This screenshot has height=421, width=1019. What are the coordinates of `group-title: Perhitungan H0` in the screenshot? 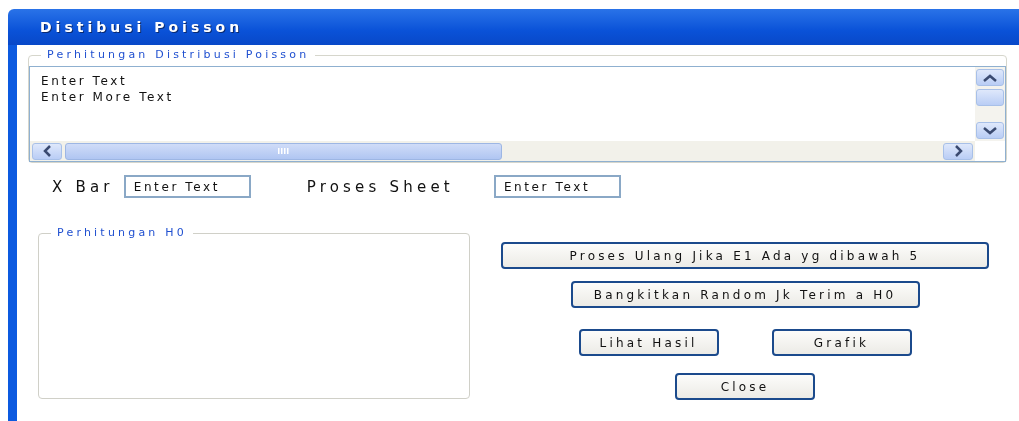 It's located at (122, 233).